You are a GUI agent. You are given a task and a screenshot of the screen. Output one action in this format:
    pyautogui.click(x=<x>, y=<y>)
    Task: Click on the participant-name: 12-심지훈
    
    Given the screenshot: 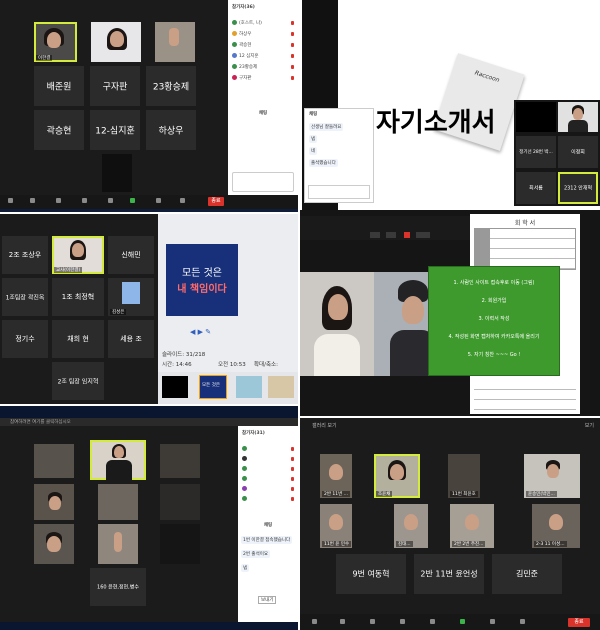 What is the action you would take?
    pyautogui.click(x=115, y=131)
    